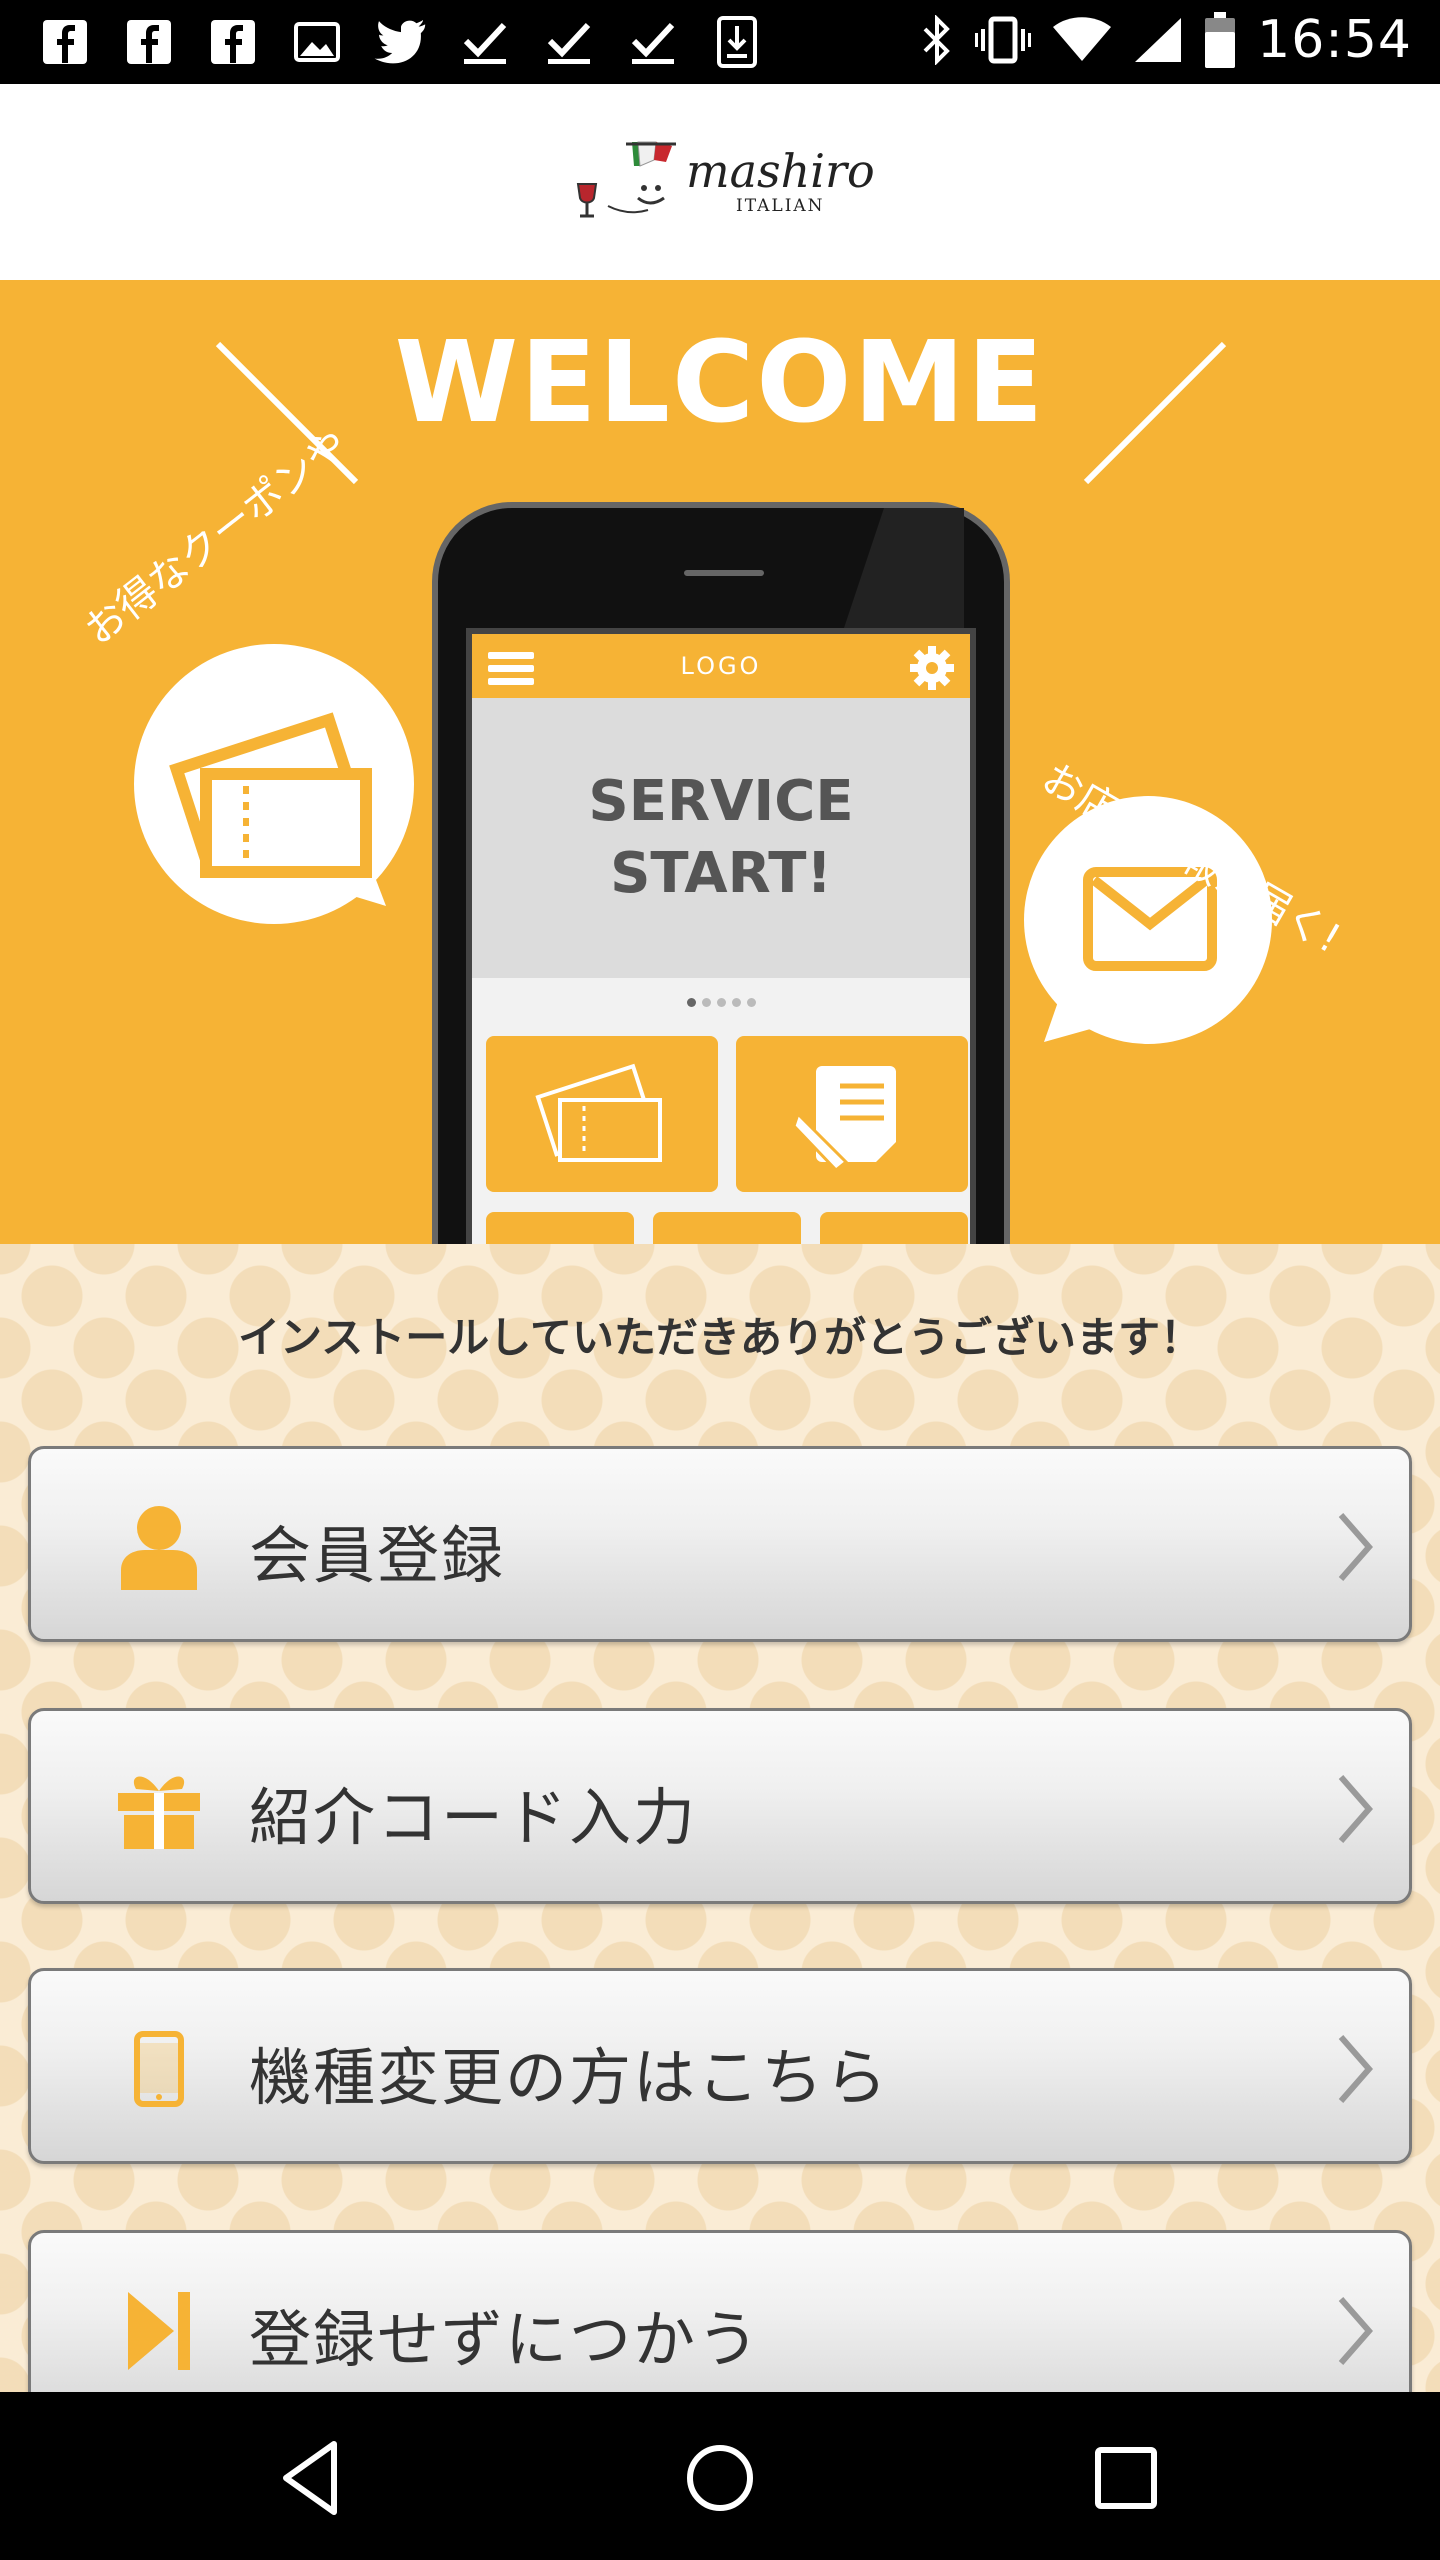  I want to click on clock: 16:54, so click(1334, 40).